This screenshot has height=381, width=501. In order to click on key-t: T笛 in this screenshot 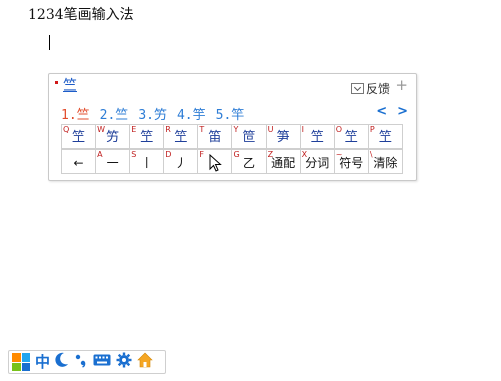, I will do `click(215, 137)`.